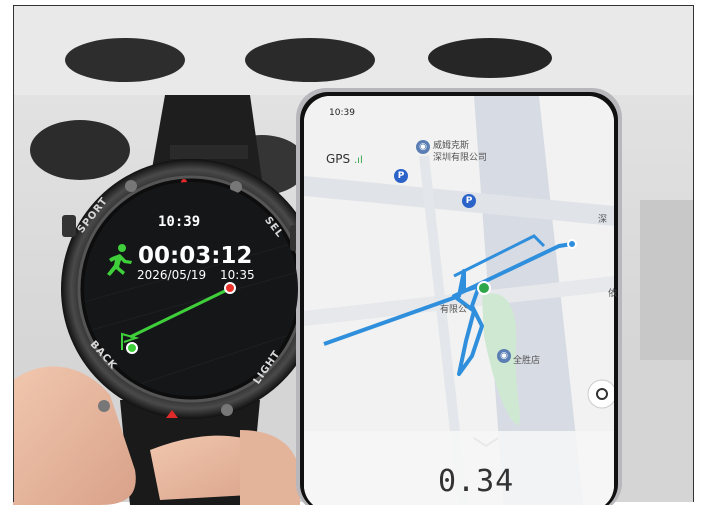 This screenshot has width=701, height=505. What do you see at coordinates (237, 275) in the screenshot?
I see `watch-end-time: 10:35` at bounding box center [237, 275].